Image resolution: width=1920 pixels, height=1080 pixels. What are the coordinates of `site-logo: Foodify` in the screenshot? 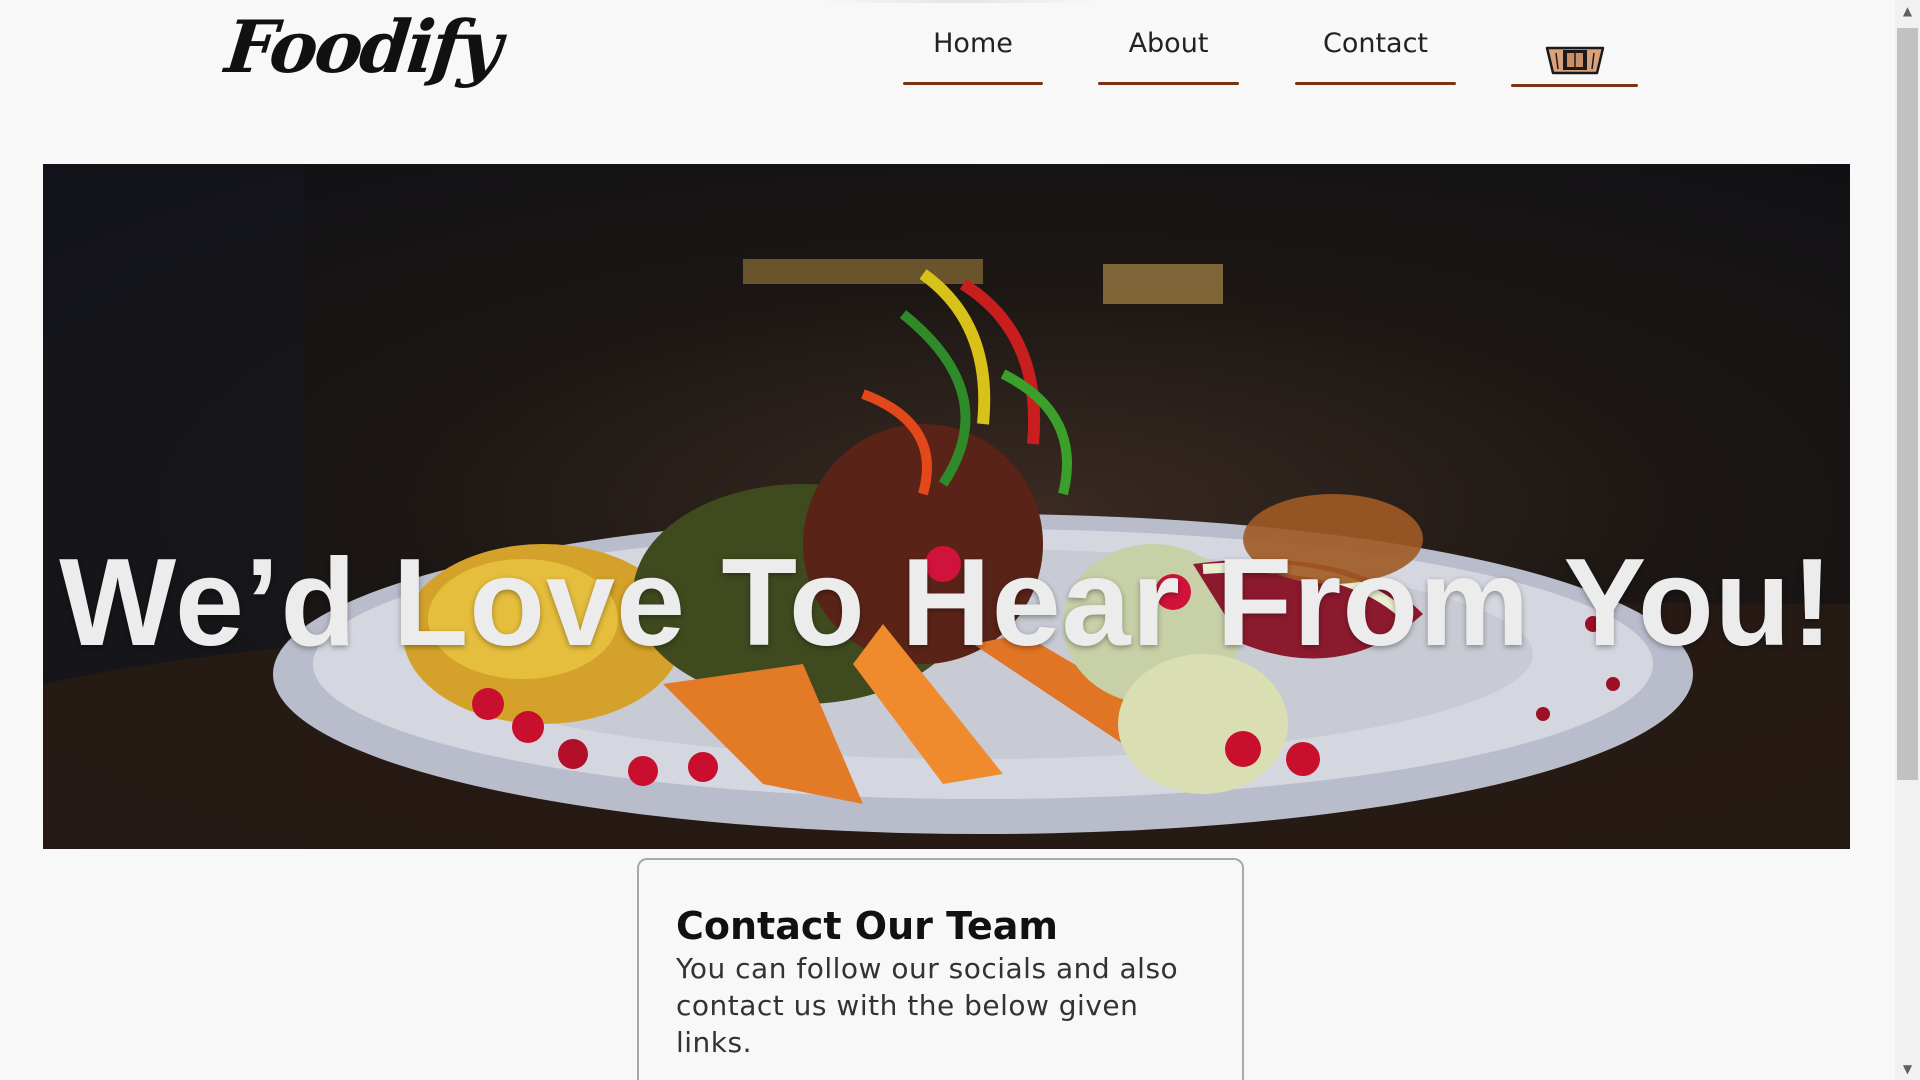 It's located at (363, 46).